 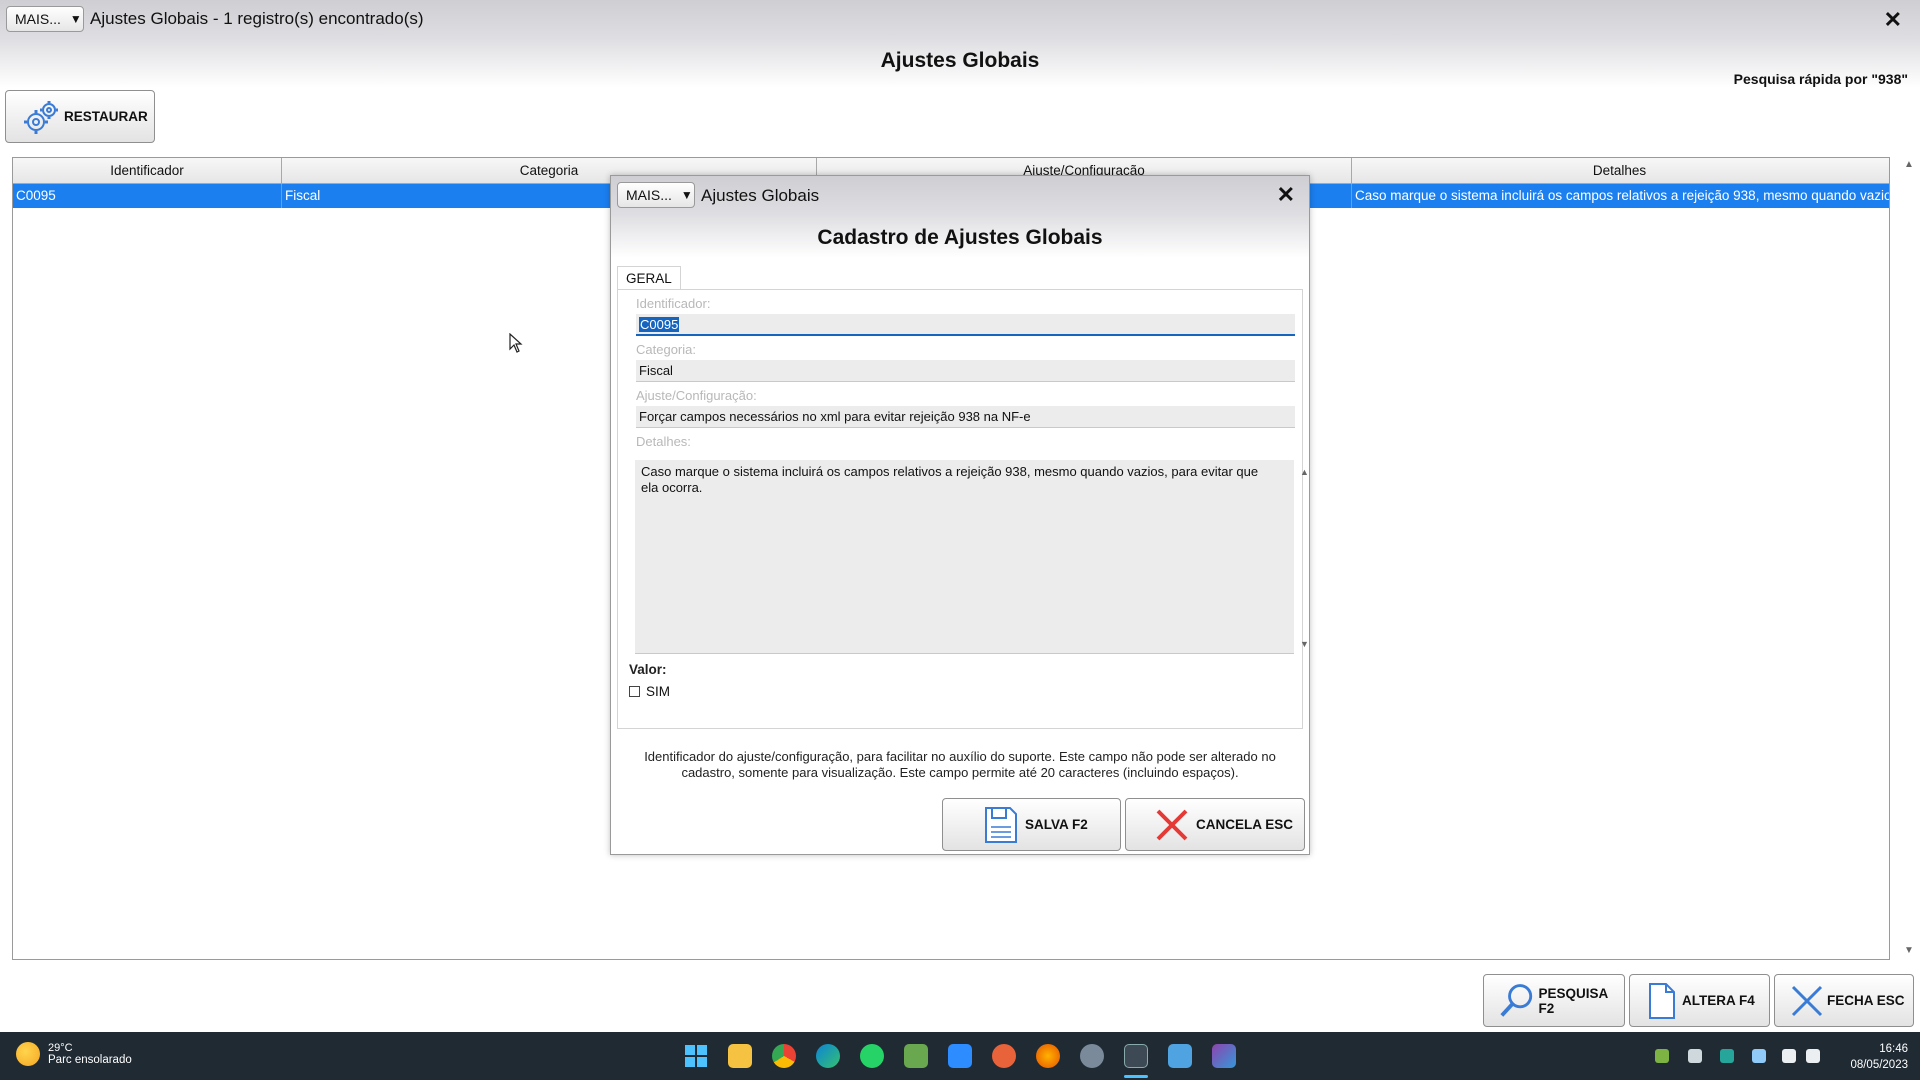 I want to click on dialog-heading: Cadastro de Ajustes Globais, so click(x=960, y=237).